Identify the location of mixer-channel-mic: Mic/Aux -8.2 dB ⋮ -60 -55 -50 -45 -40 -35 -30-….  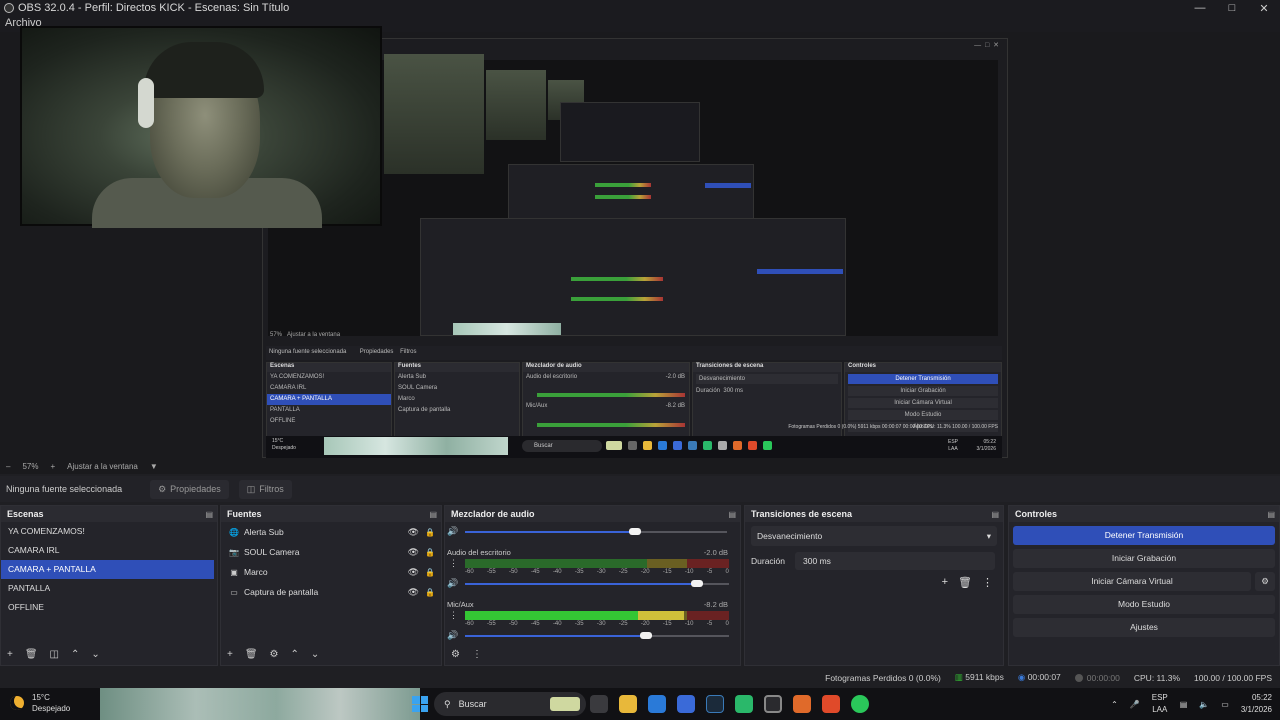
(592, 622).